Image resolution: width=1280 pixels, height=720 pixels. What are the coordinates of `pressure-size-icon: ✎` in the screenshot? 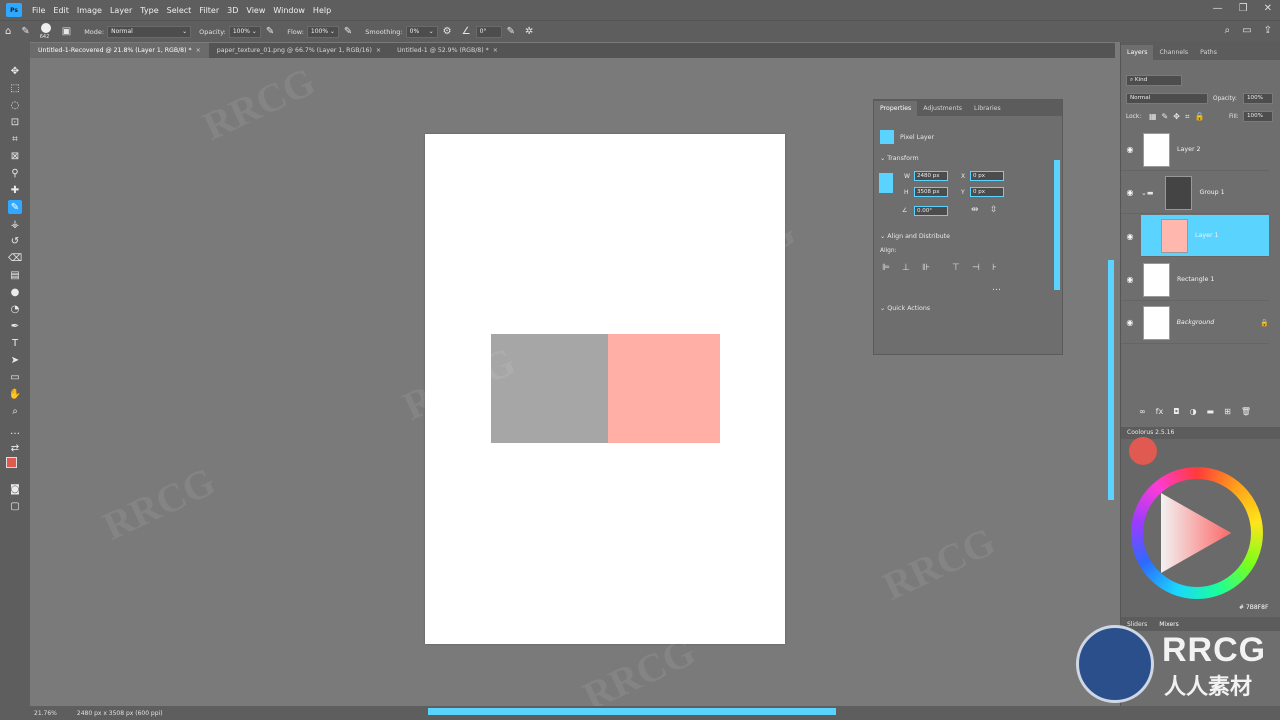 It's located at (511, 31).